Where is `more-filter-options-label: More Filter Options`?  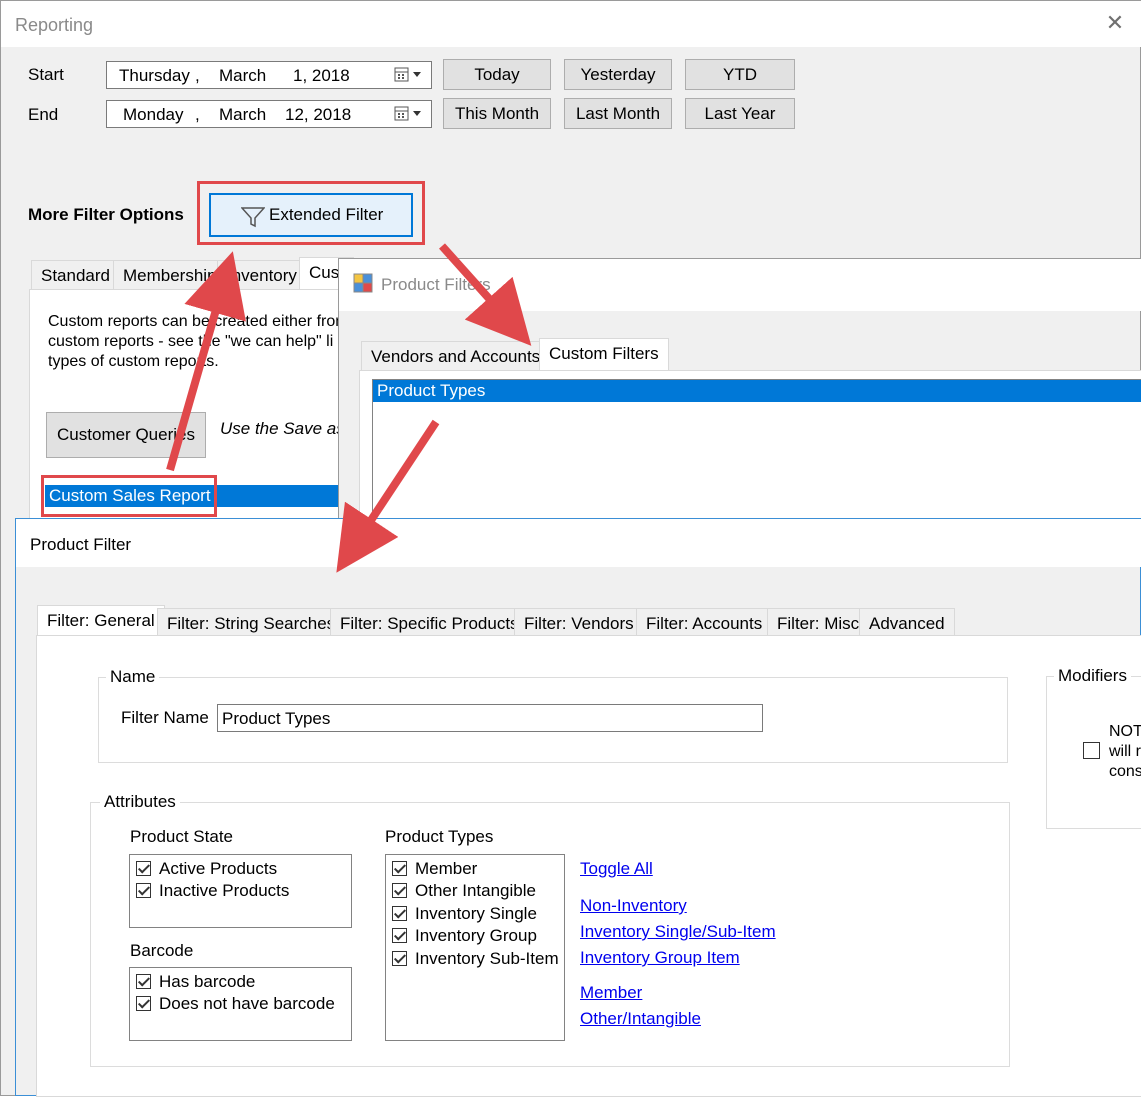
more-filter-options-label: More Filter Options is located at coordinates (106, 214).